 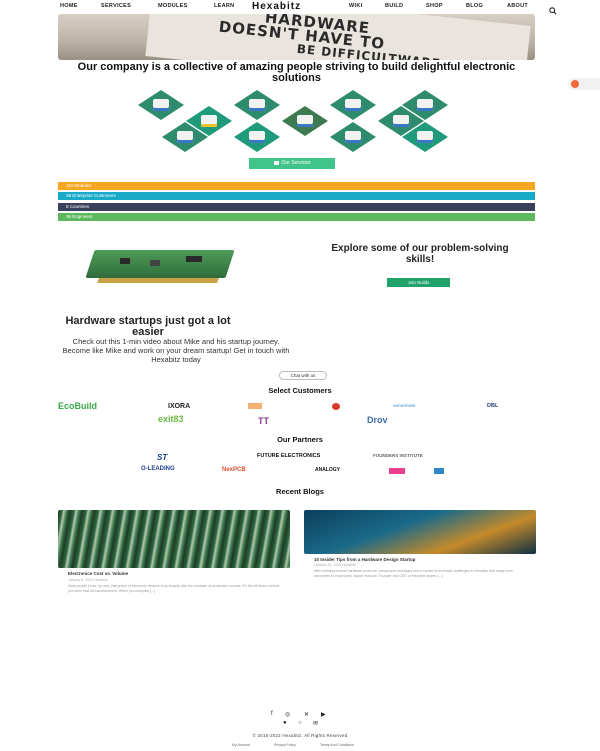 What do you see at coordinates (553, 11) in the screenshot?
I see `search-icon` at bounding box center [553, 11].